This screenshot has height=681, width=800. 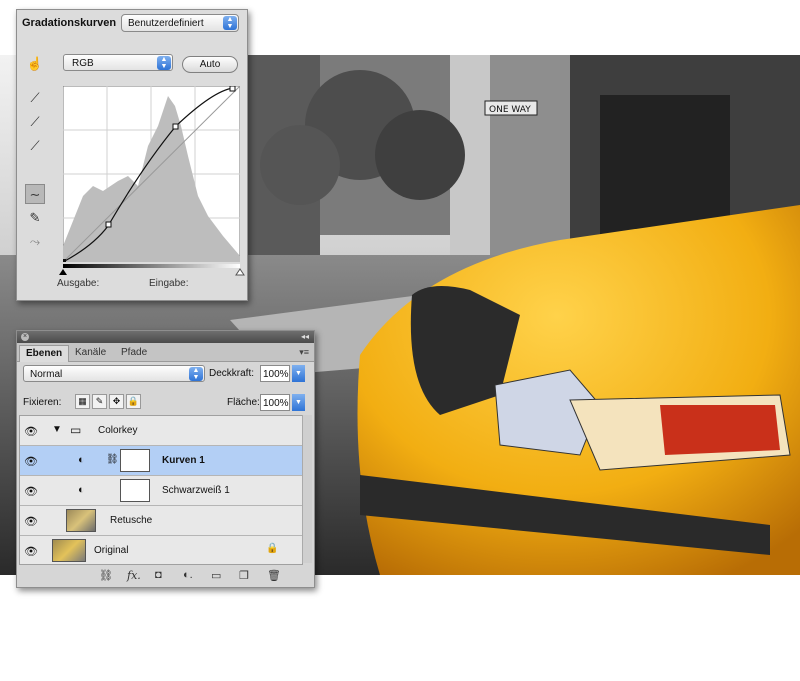 I want to click on fill-field: 100%, so click(x=275, y=402).